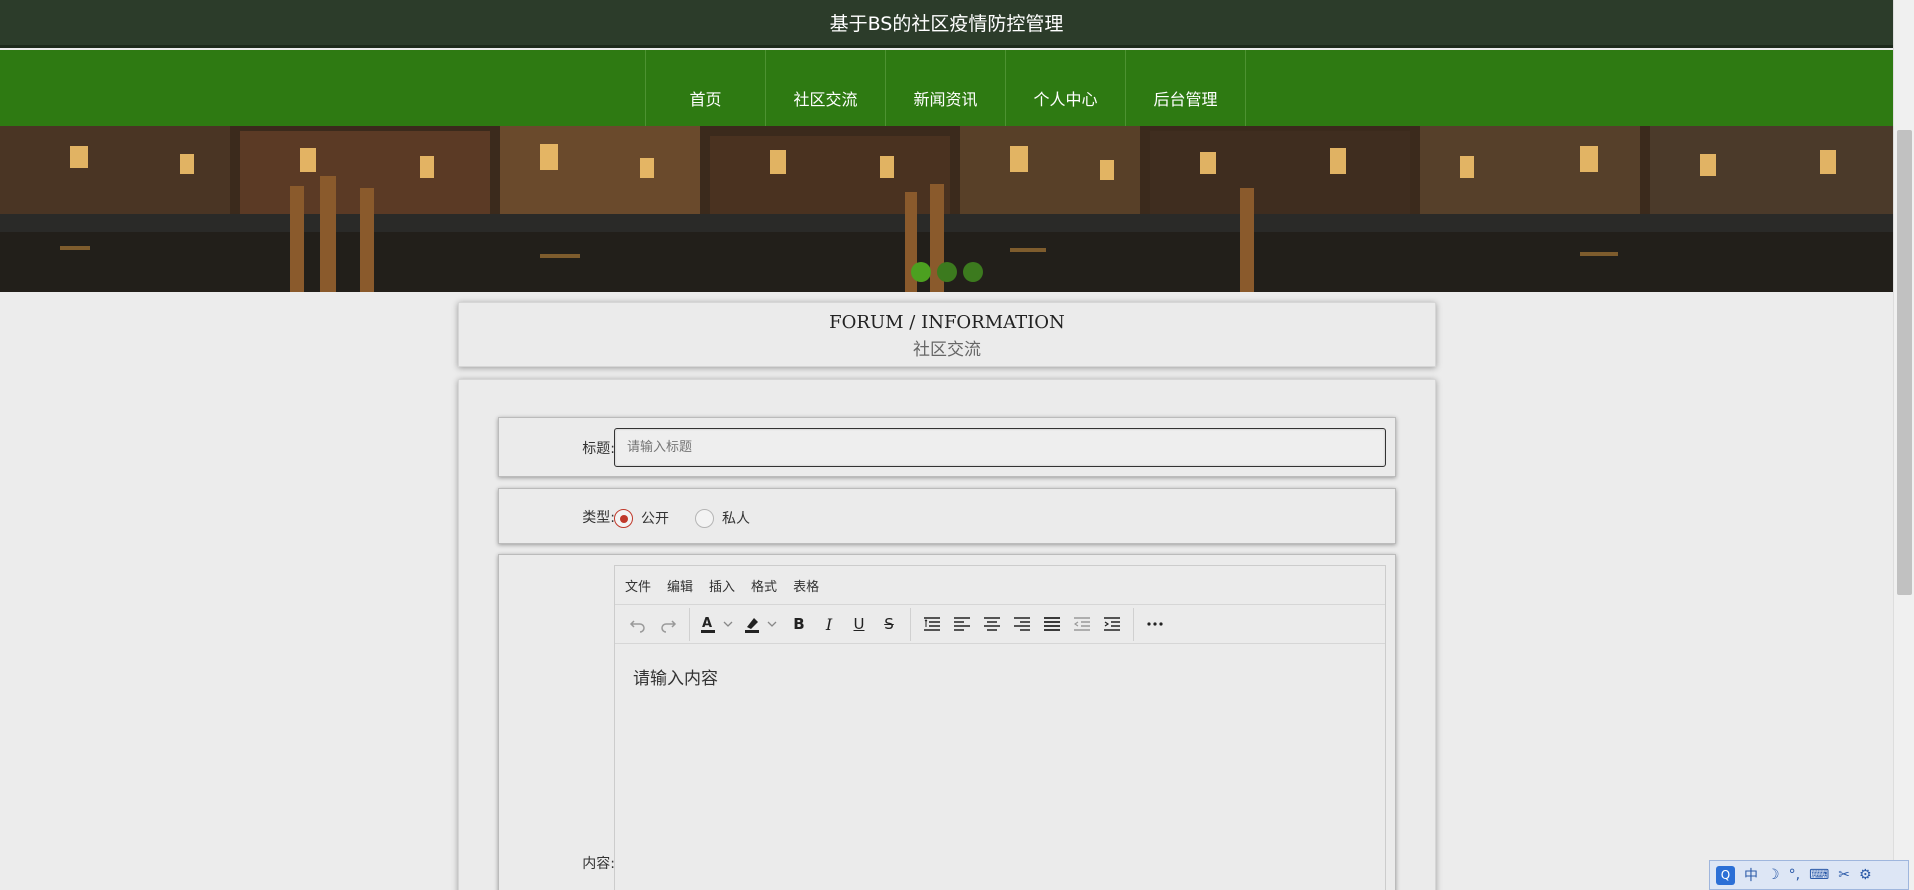 The image size is (1914, 890). What do you see at coordinates (1186, 88) in the screenshot?
I see `nav-item-admin: 后台管理` at bounding box center [1186, 88].